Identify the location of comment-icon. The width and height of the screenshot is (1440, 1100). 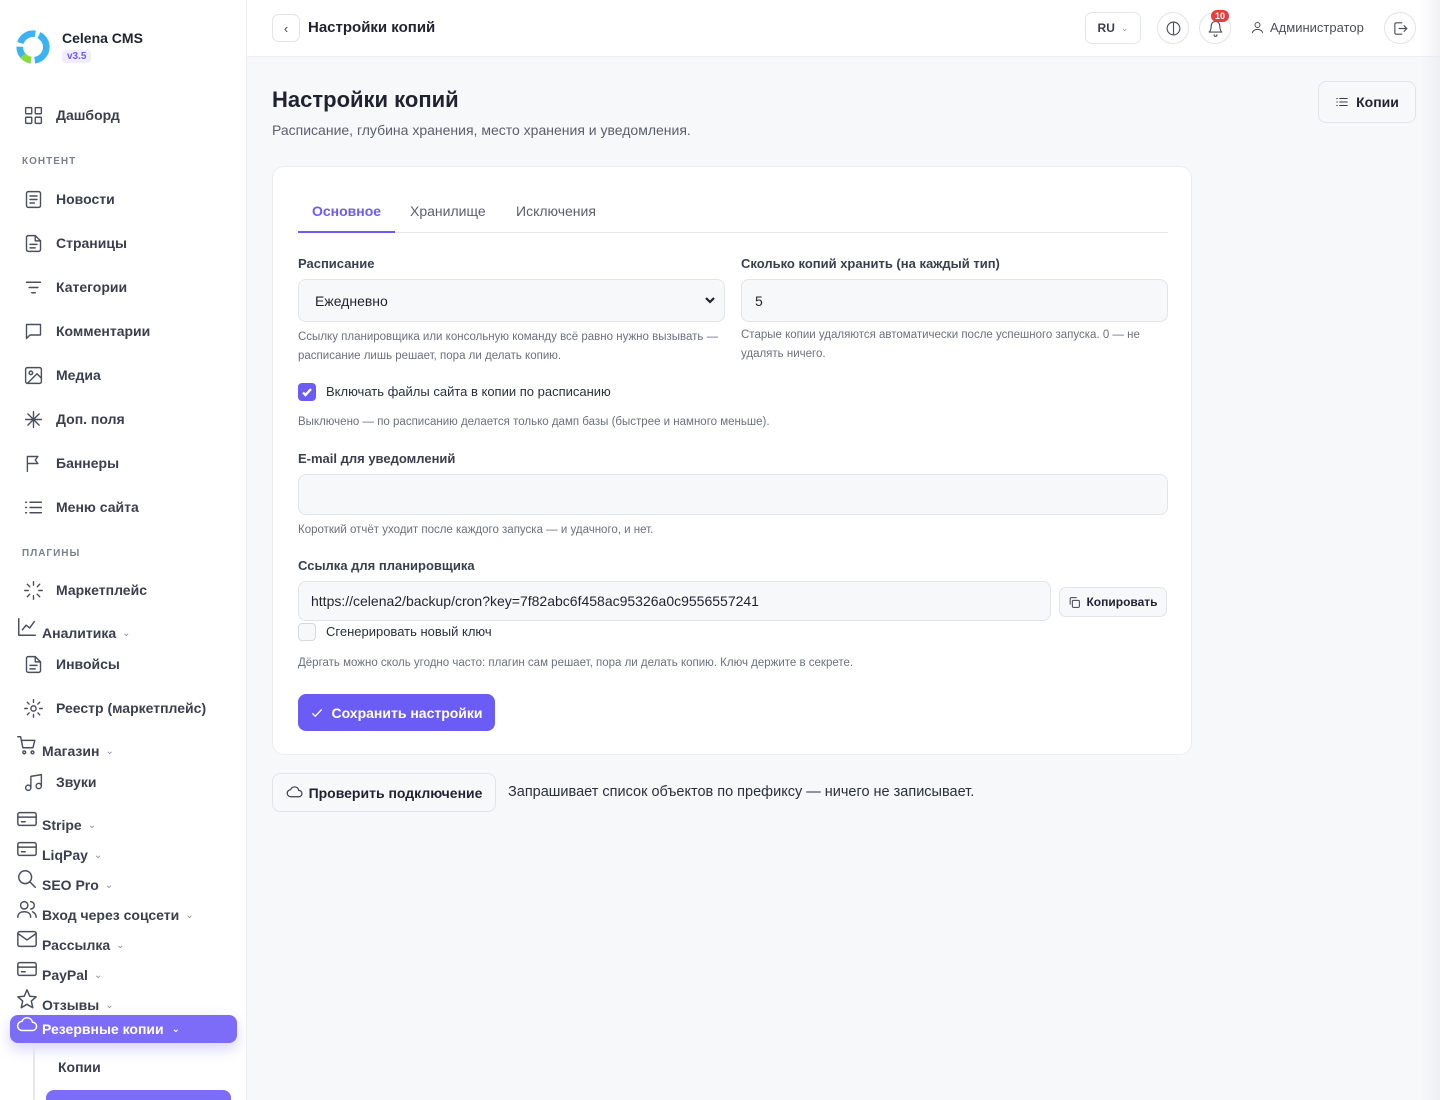
(33, 331).